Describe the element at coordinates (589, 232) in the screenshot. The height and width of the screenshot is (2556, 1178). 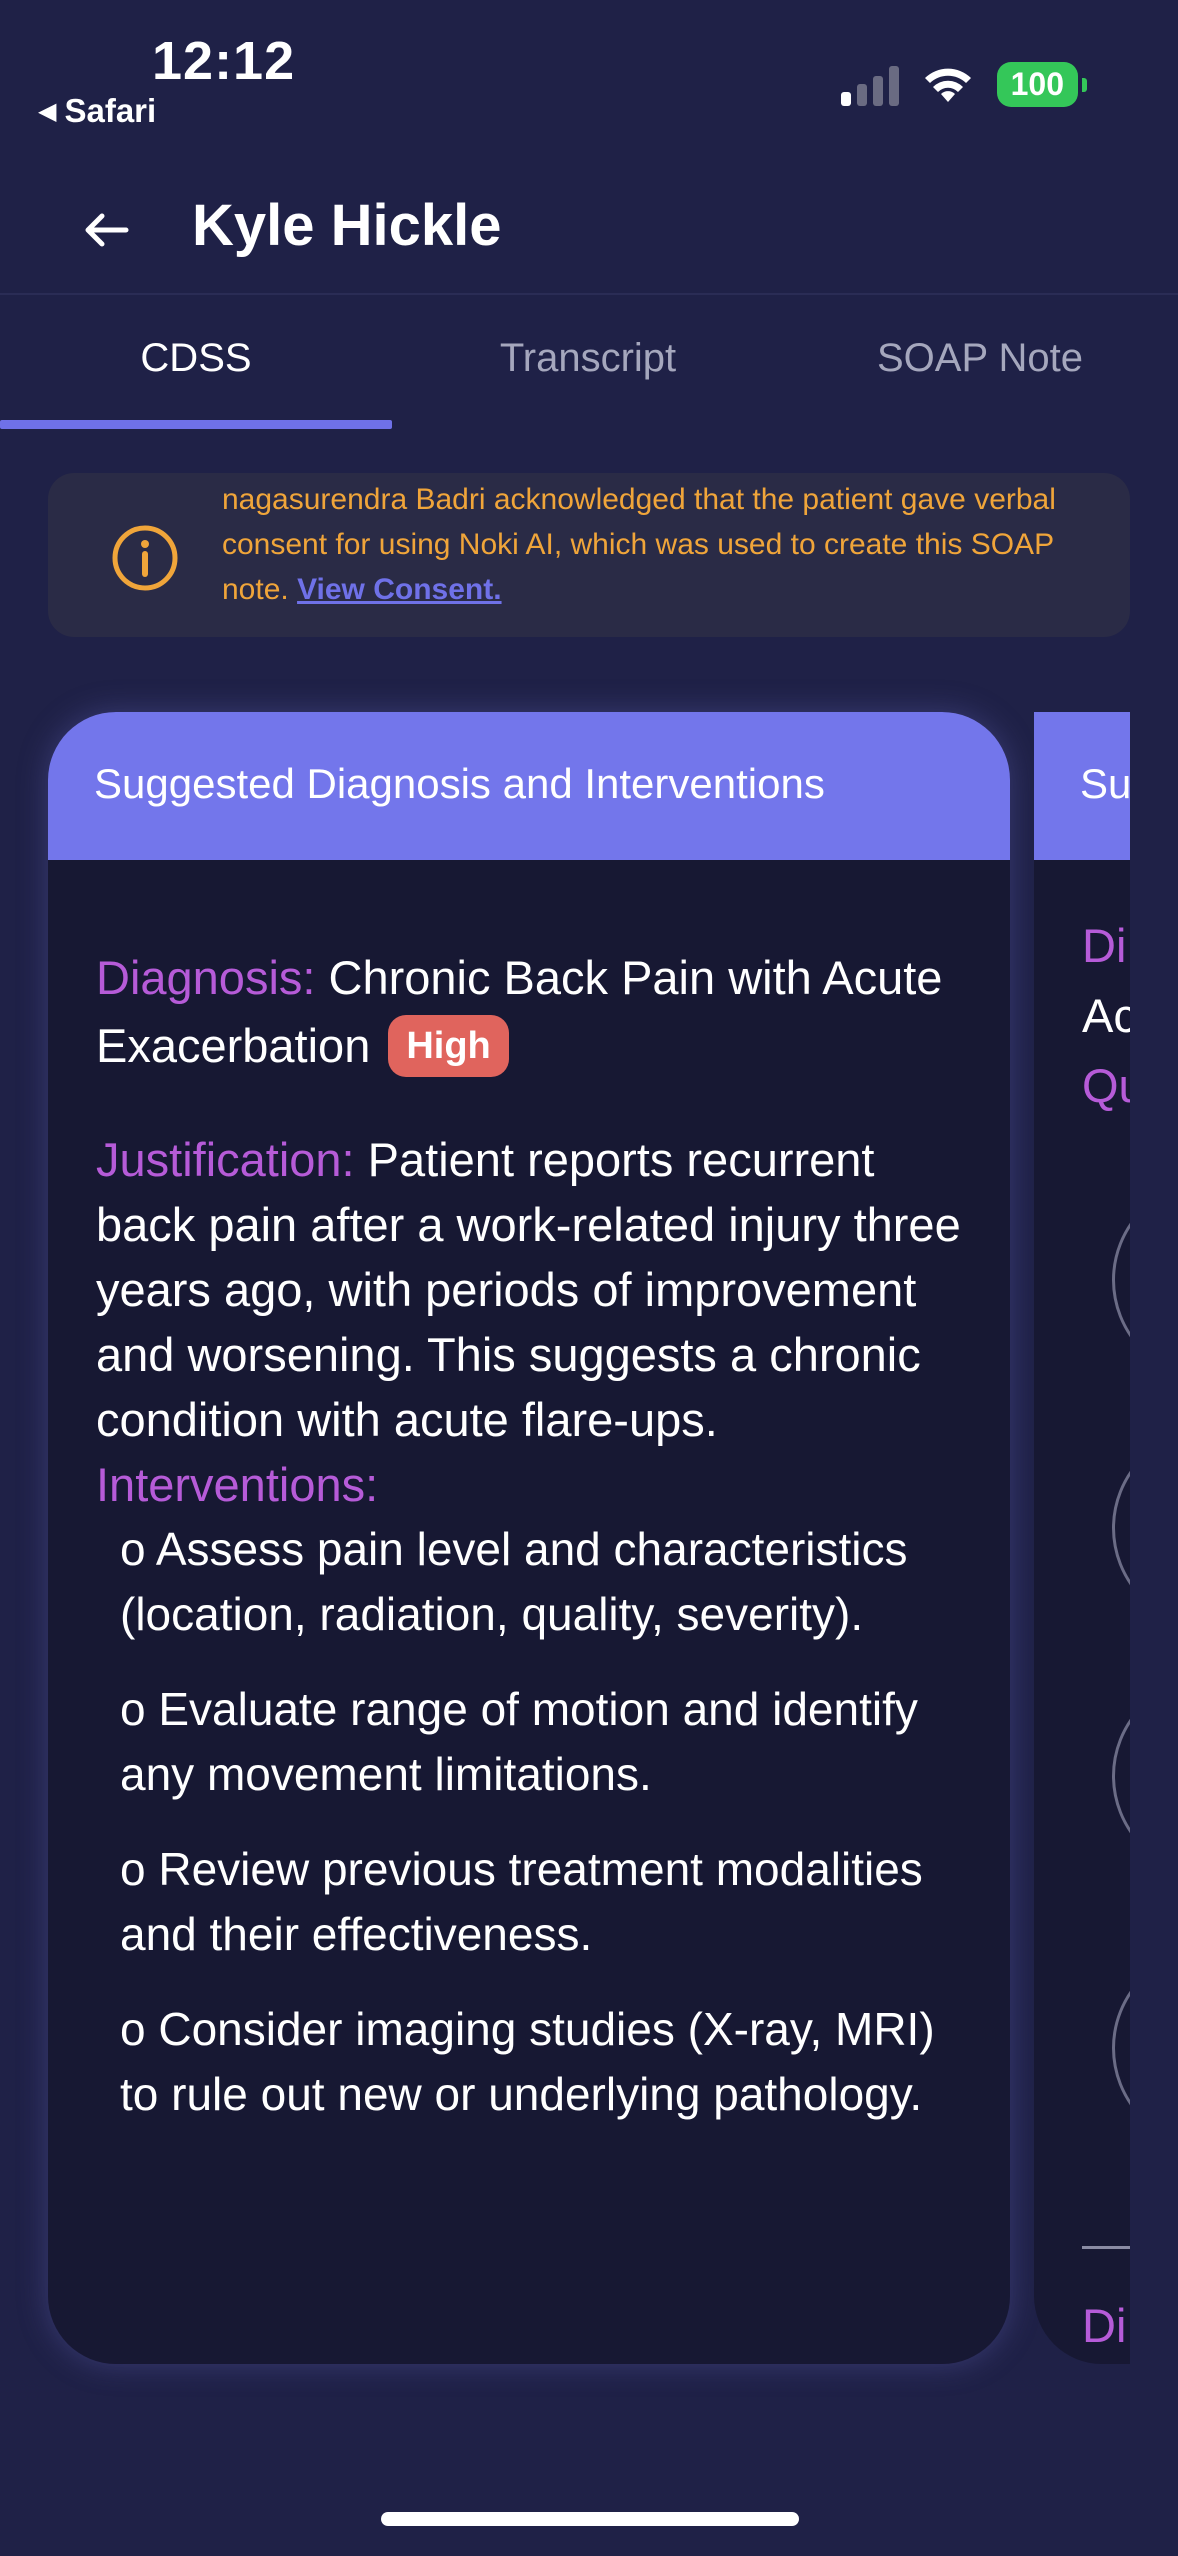
I see `top-header: Kyle Hickle` at that location.